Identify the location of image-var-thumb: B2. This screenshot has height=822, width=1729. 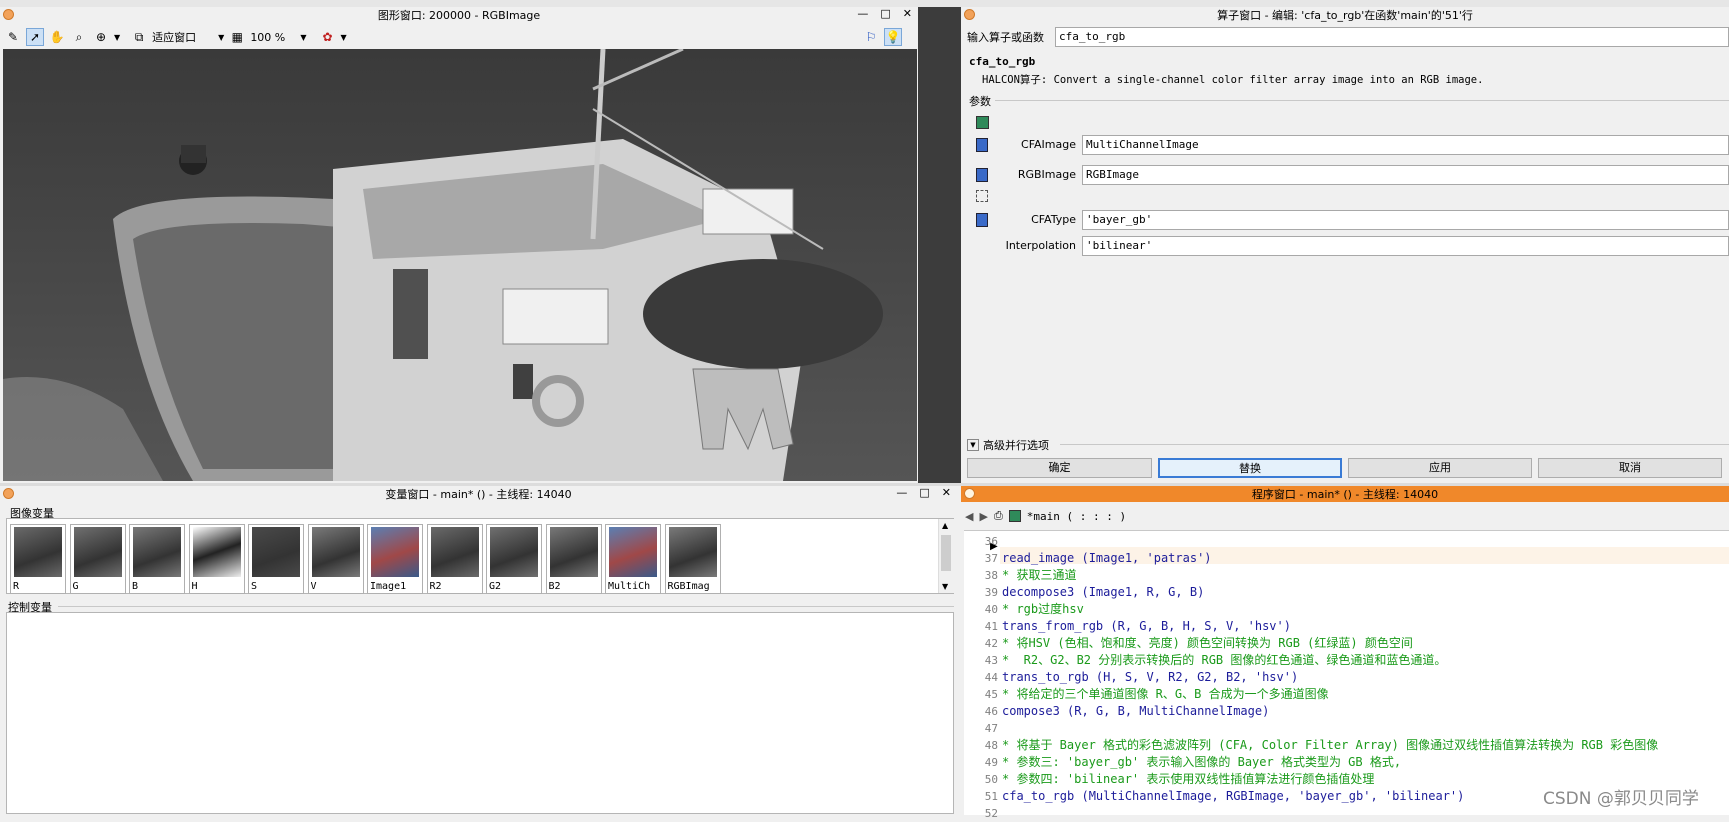
(573, 559).